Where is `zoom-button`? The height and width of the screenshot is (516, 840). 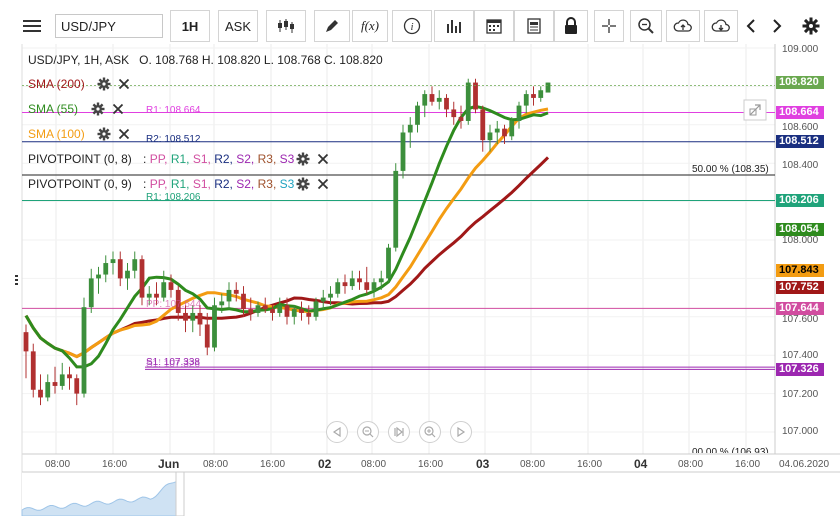
zoom-button is located at coordinates (646, 26).